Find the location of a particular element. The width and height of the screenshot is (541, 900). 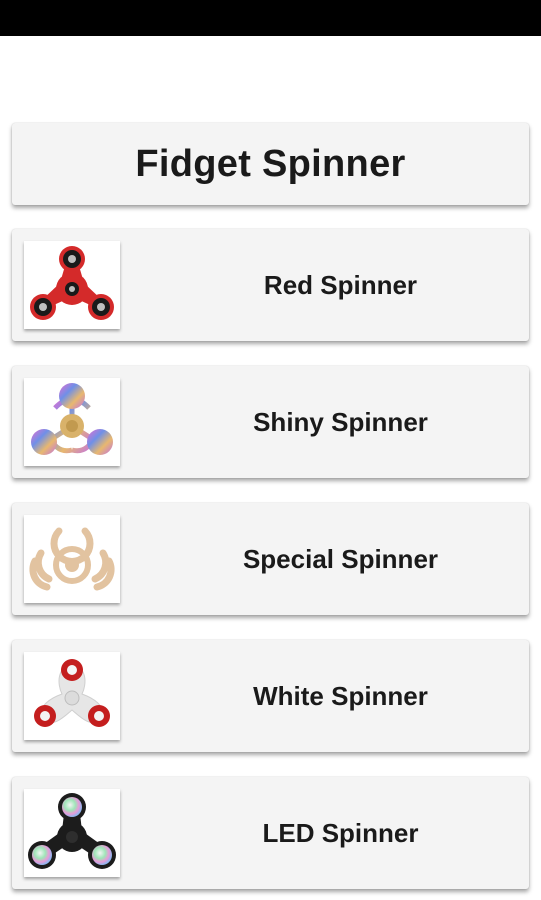

item-label: LED Spinner is located at coordinates (340, 832).